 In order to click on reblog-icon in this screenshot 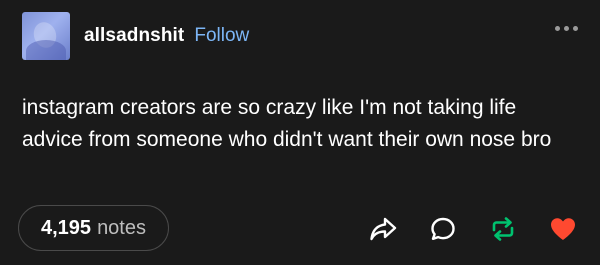, I will do `click(503, 229)`.